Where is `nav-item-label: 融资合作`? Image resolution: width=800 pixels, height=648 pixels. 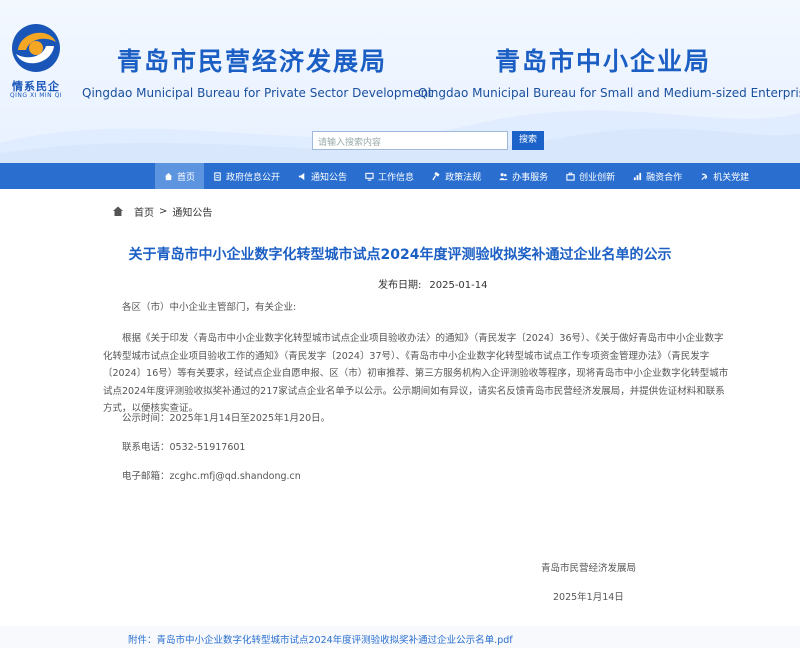 nav-item-label: 融资合作 is located at coordinates (664, 177).